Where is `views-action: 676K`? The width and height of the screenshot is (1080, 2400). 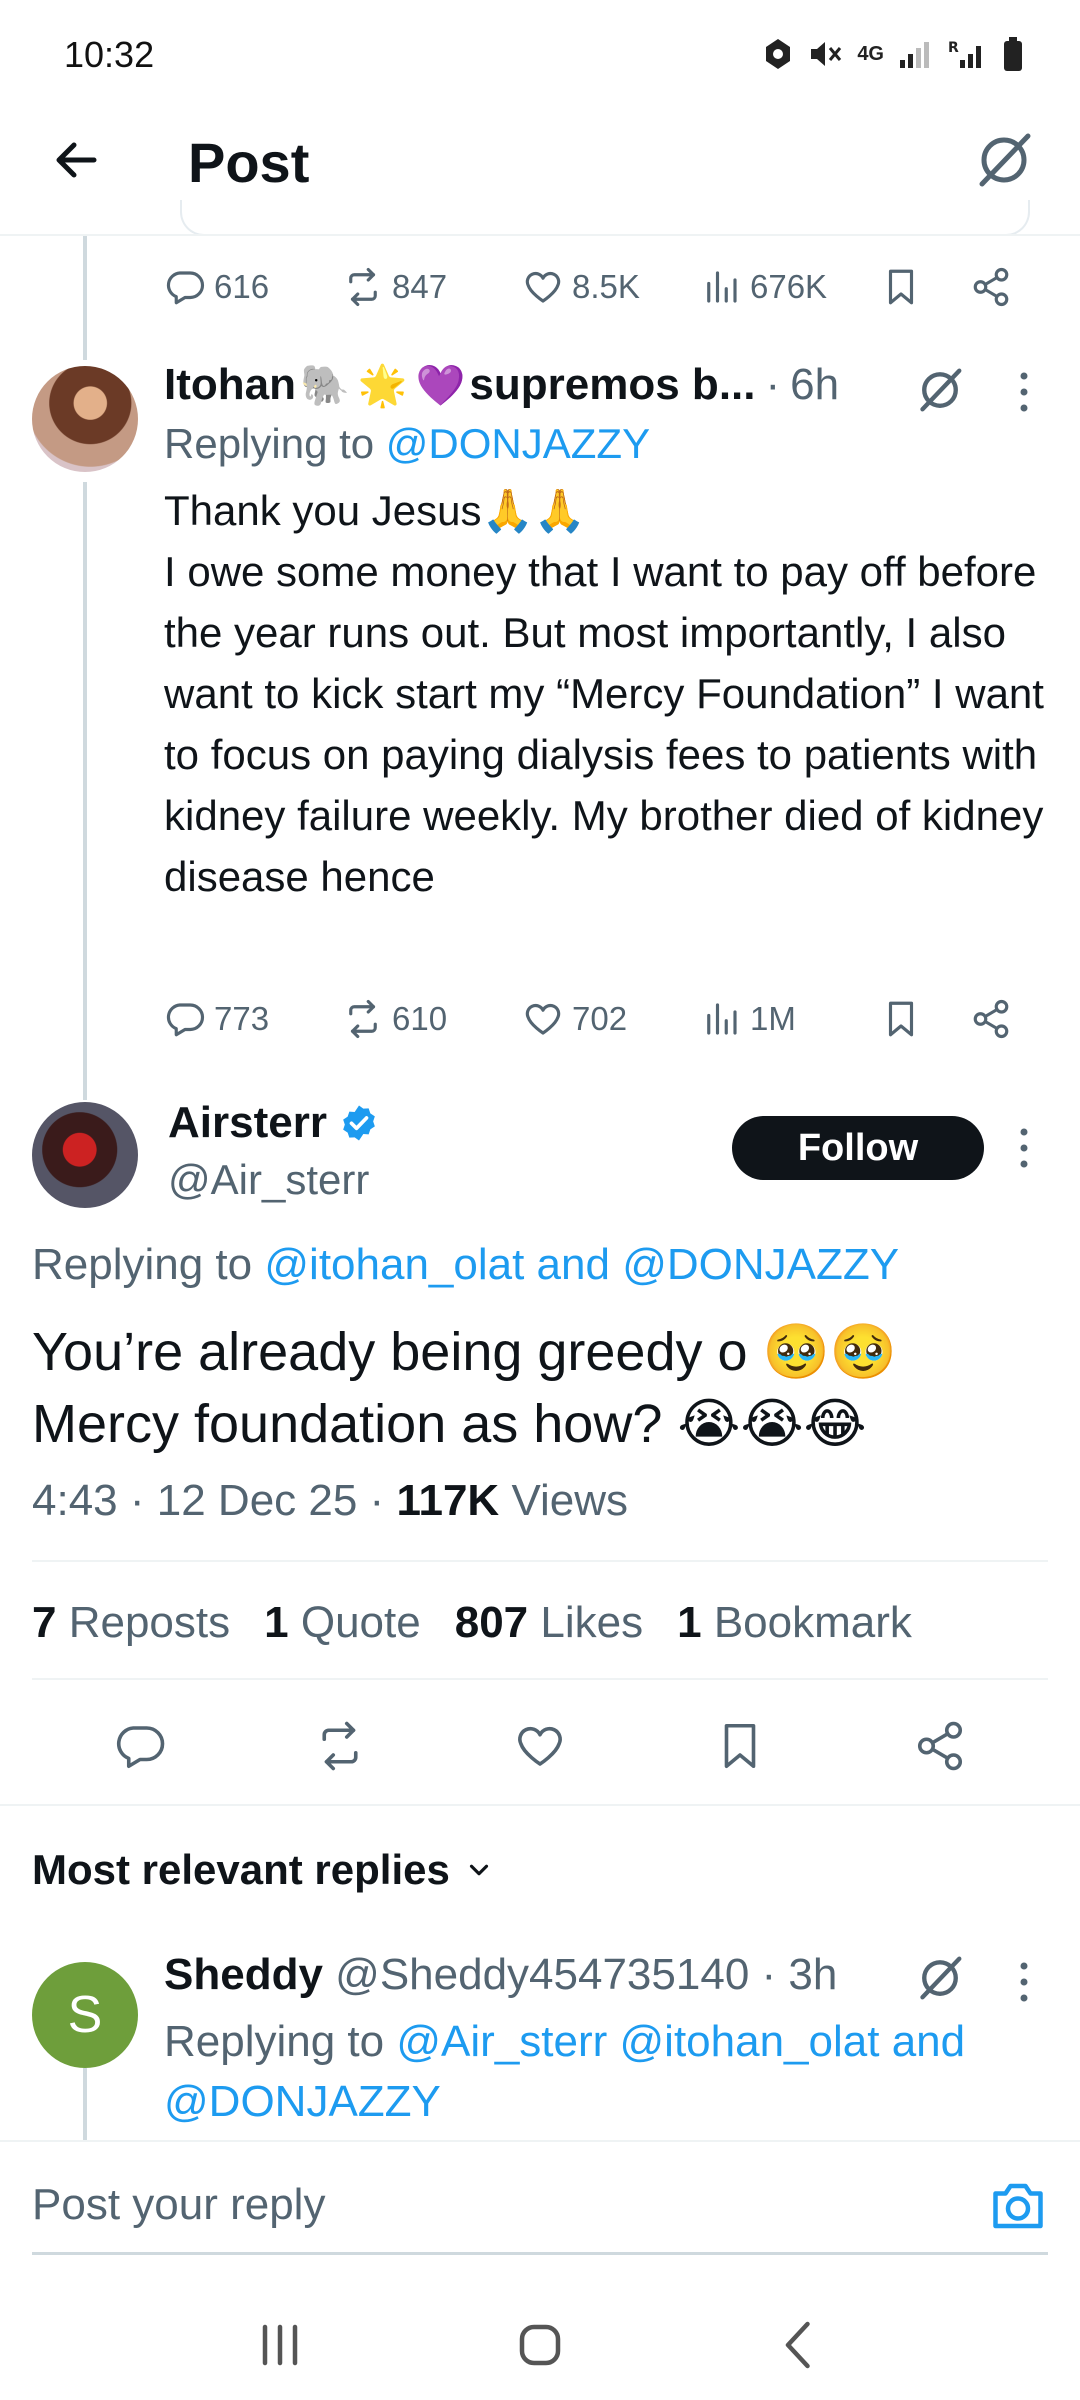 views-action: 676K is located at coordinates (790, 287).